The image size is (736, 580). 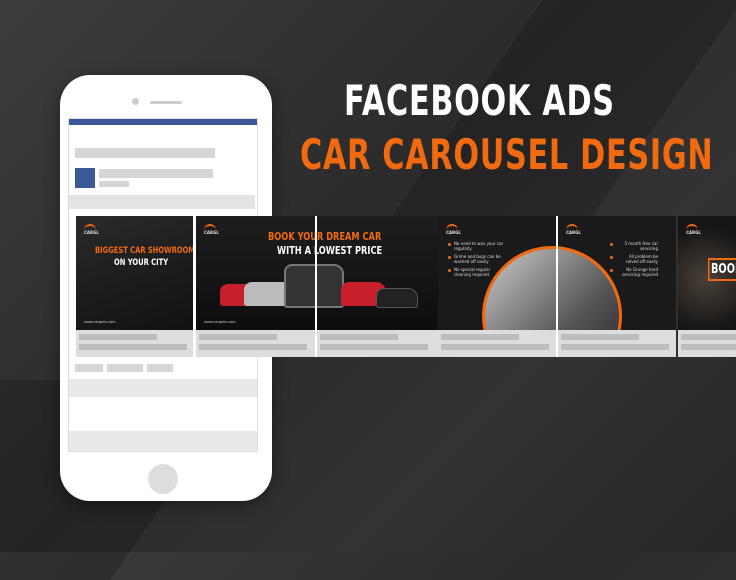 I want to click on facebook-top-bar, so click(x=163, y=122).